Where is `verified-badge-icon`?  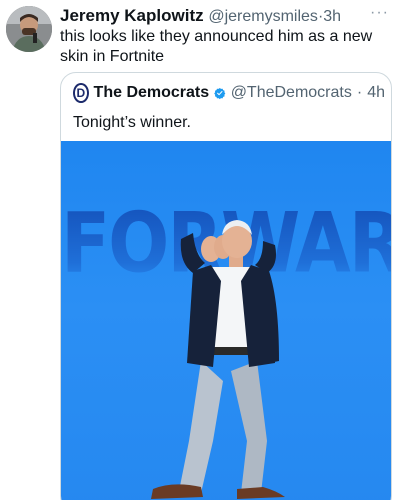 verified-badge-icon is located at coordinates (220, 93).